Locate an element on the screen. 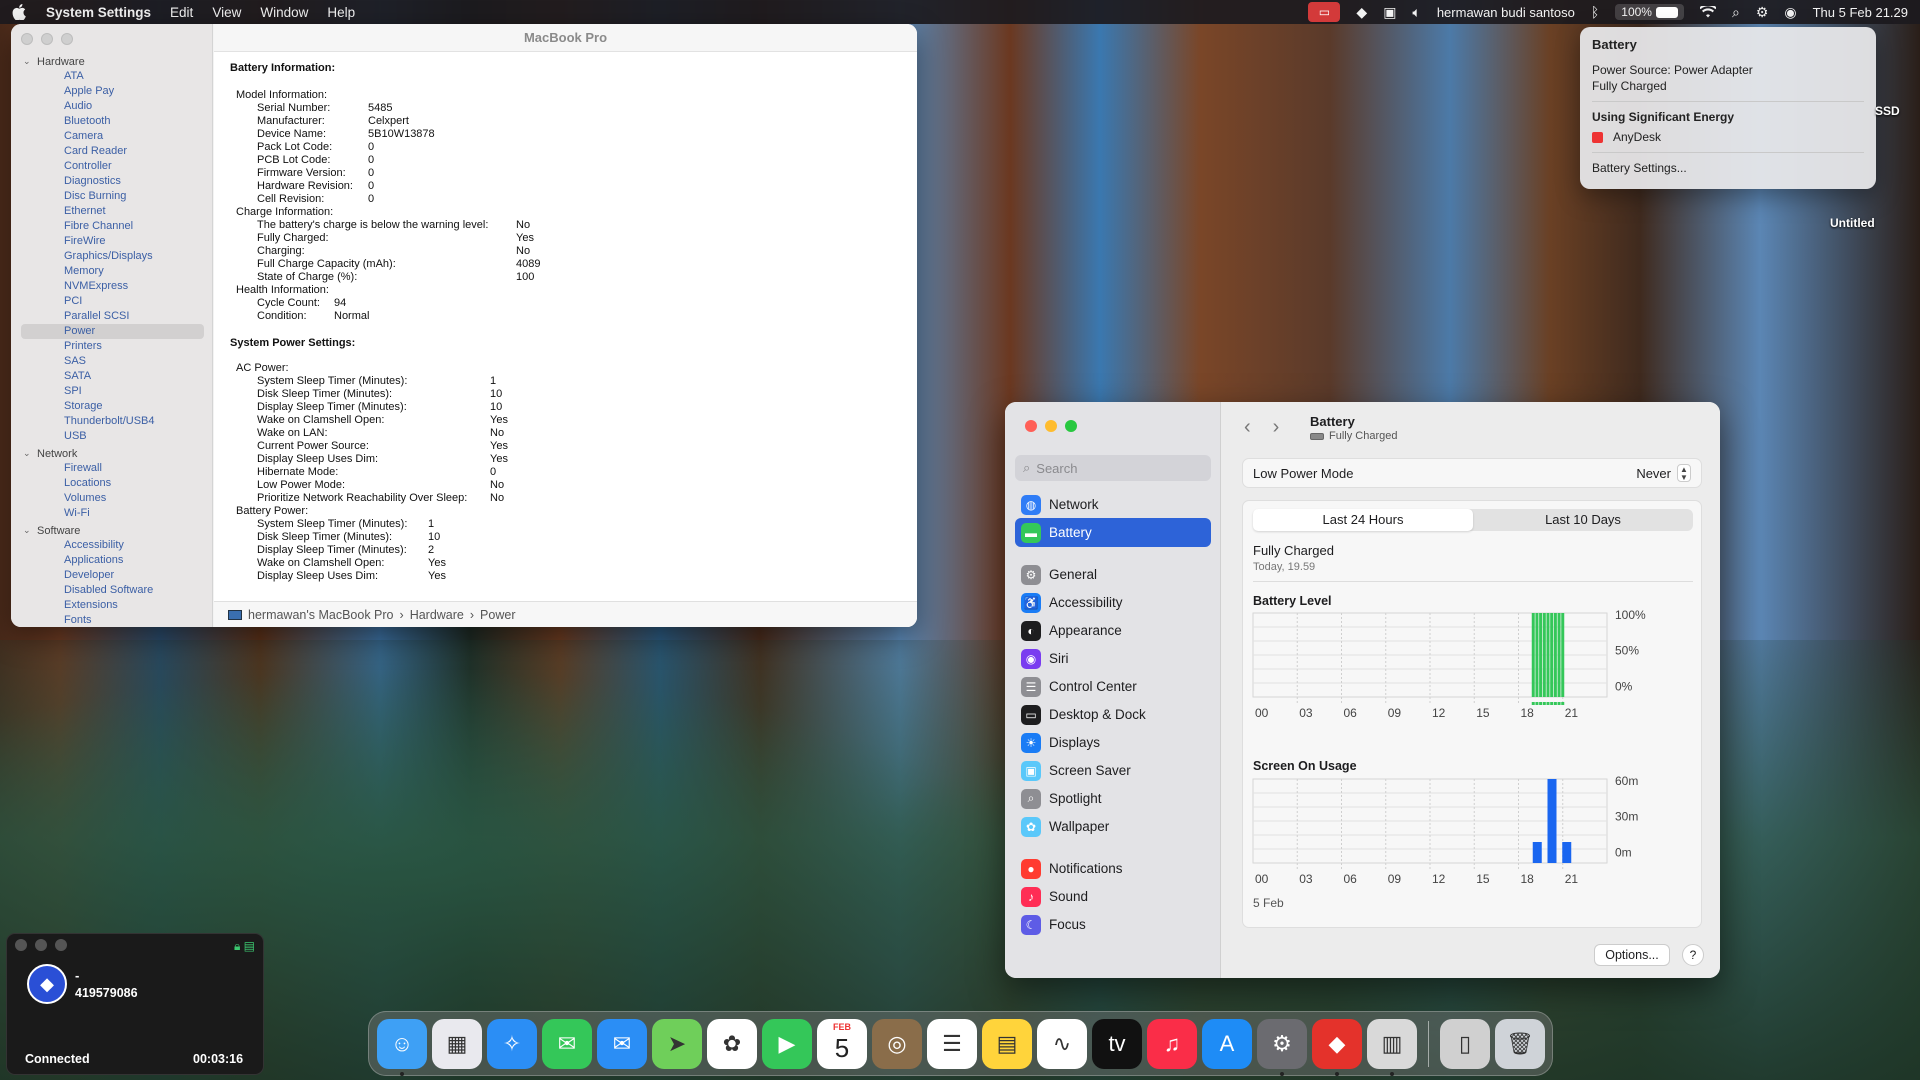  settings-item-desktop-dock: ▭ Desktop & Dock is located at coordinates (1113, 714).